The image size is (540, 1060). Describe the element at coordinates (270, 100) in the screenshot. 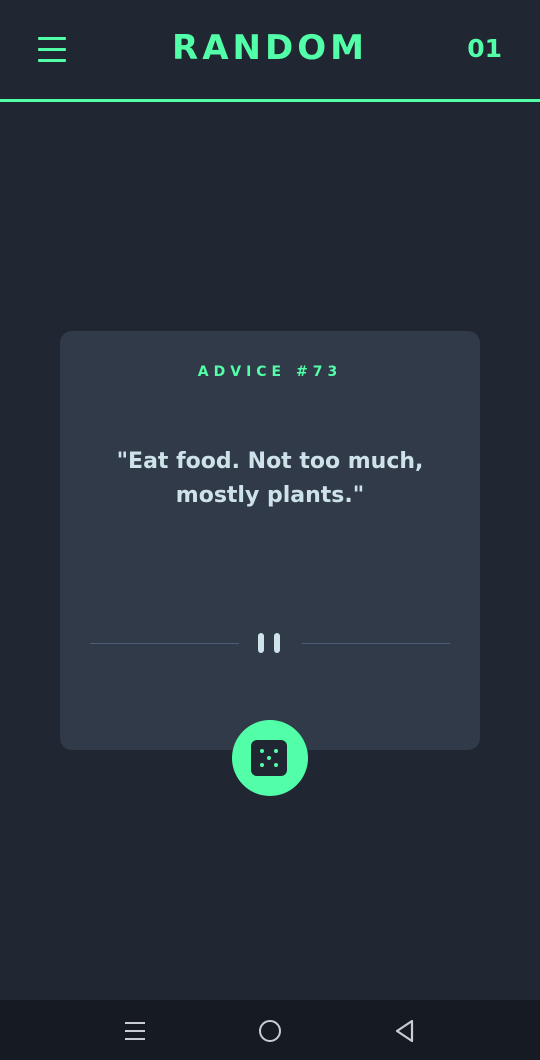

I see `header-divider` at that location.